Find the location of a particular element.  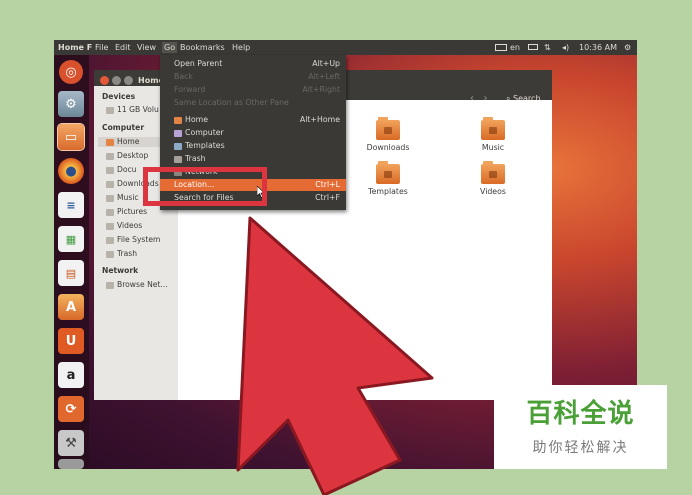

menu-item-open-parent: Open Parent Alt+Up is located at coordinates (253, 64).